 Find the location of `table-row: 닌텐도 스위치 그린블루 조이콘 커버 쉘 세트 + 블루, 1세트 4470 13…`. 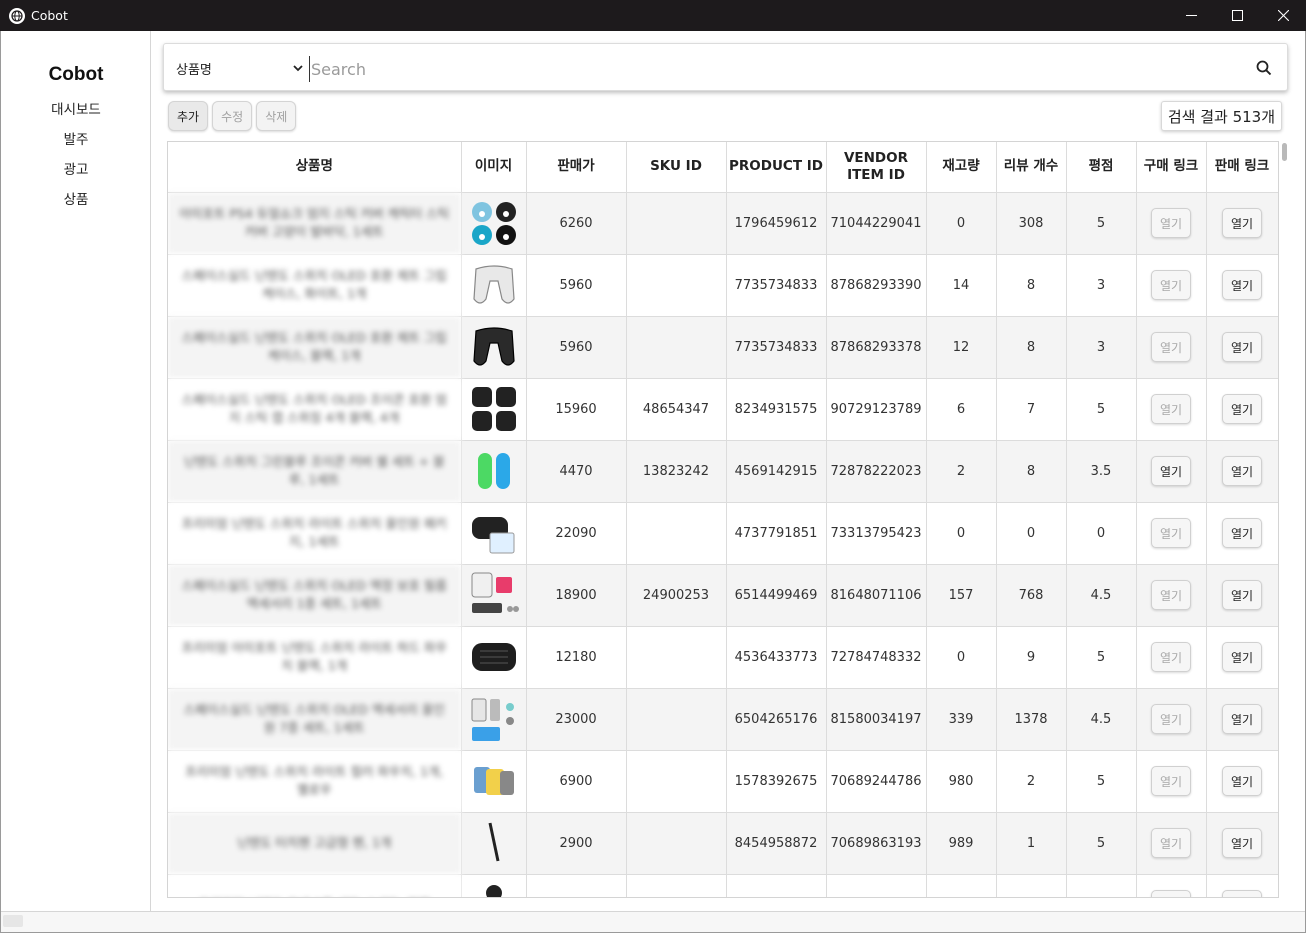

table-row: 닌텐도 스위치 그린블루 조이콘 커버 쉘 세트 + 블루, 1세트 4470 13… is located at coordinates (723, 471).